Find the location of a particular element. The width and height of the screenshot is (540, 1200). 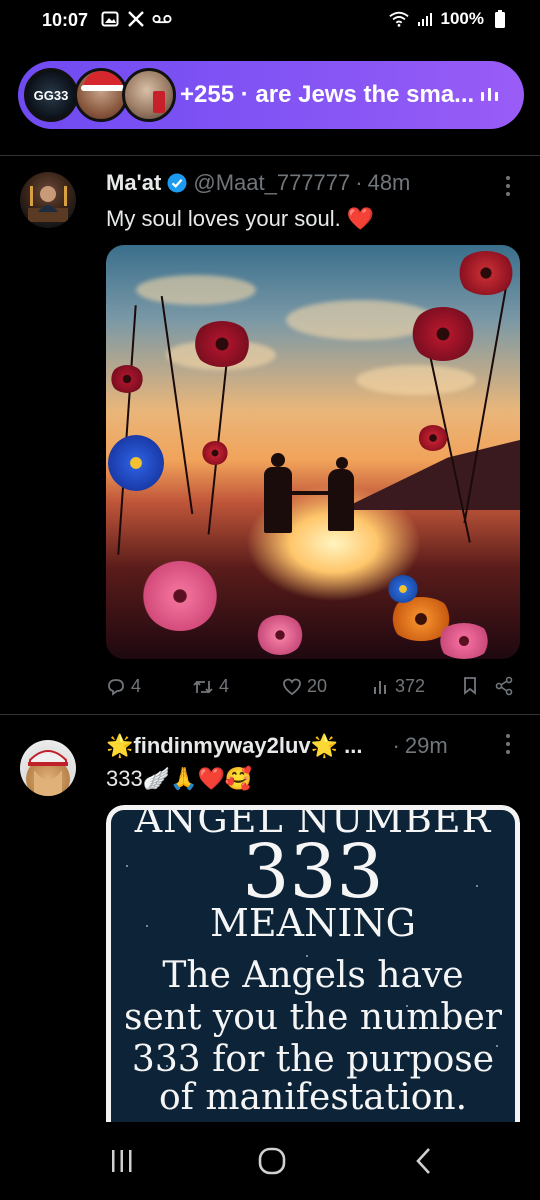

reply-count: 4 is located at coordinates (136, 686).